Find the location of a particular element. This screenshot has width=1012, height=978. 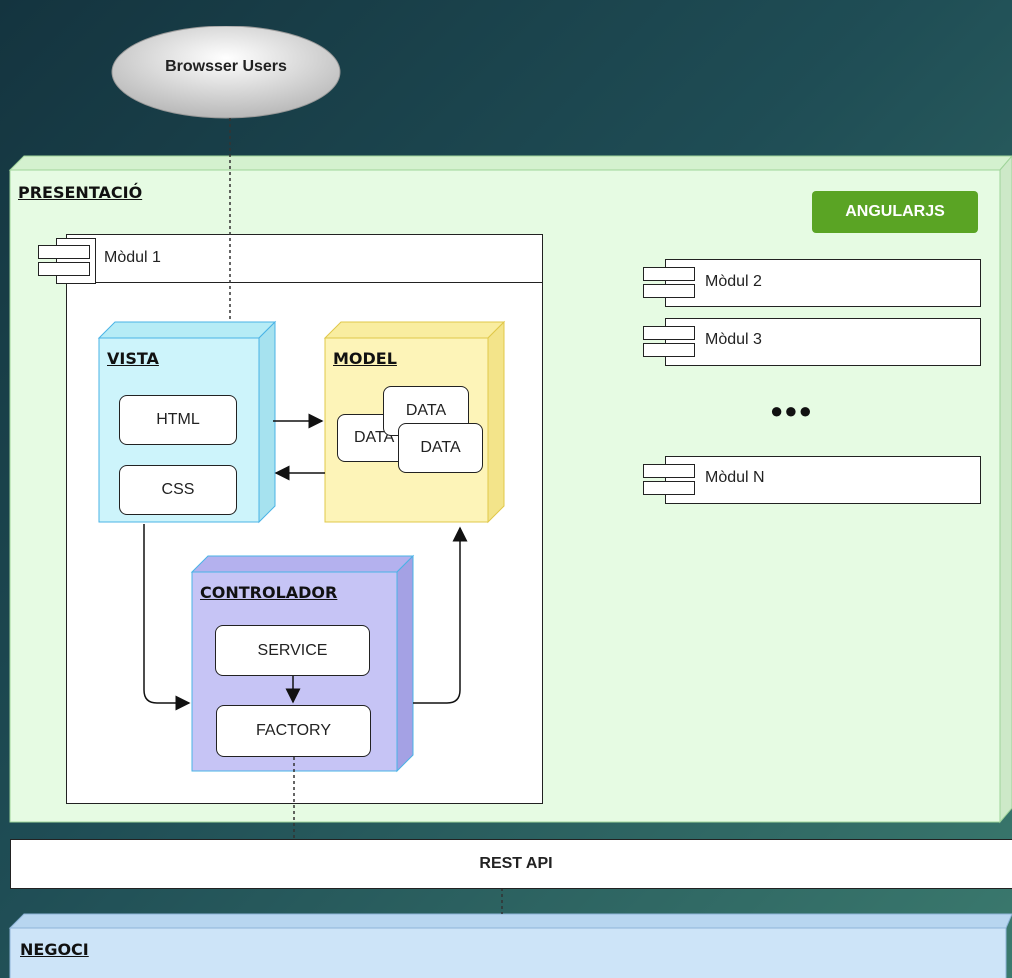

model-title: MODEL is located at coordinates (365, 358).